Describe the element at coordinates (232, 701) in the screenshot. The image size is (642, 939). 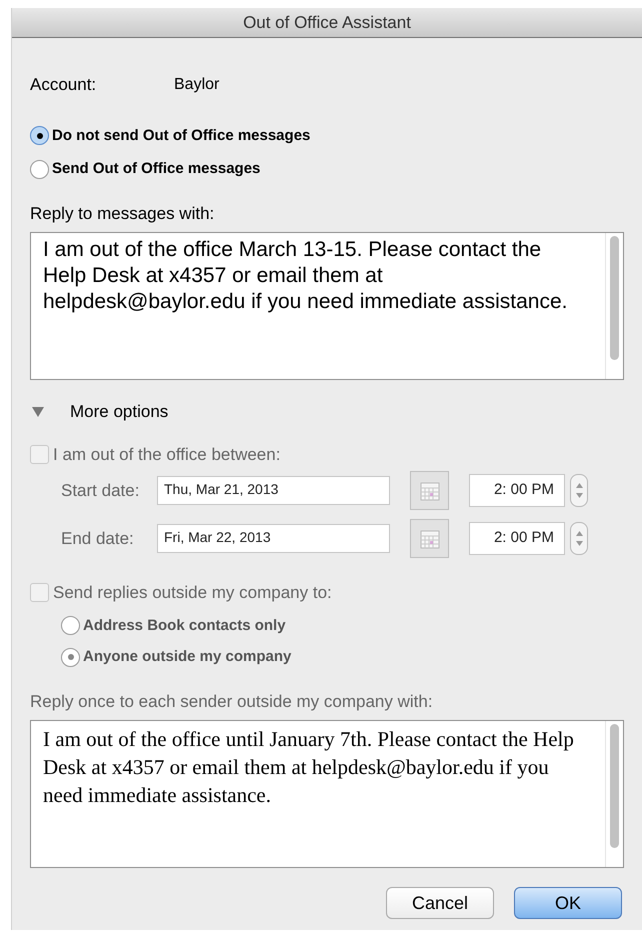
I see `outside-reply-label: Reply once to each sender outside my company with:` at that location.